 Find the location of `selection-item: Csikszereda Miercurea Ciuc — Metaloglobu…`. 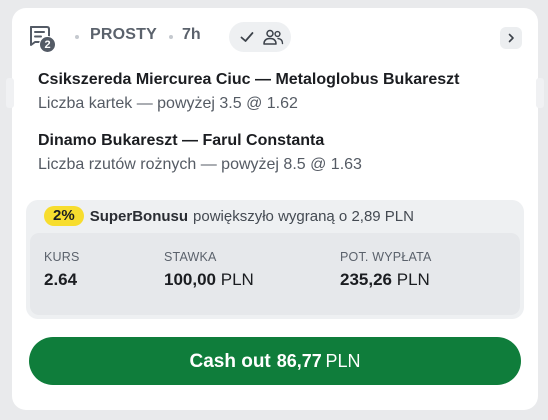

selection-item: Csikszereda Miercurea Ciuc — Metaloglobu… is located at coordinates (248, 92).